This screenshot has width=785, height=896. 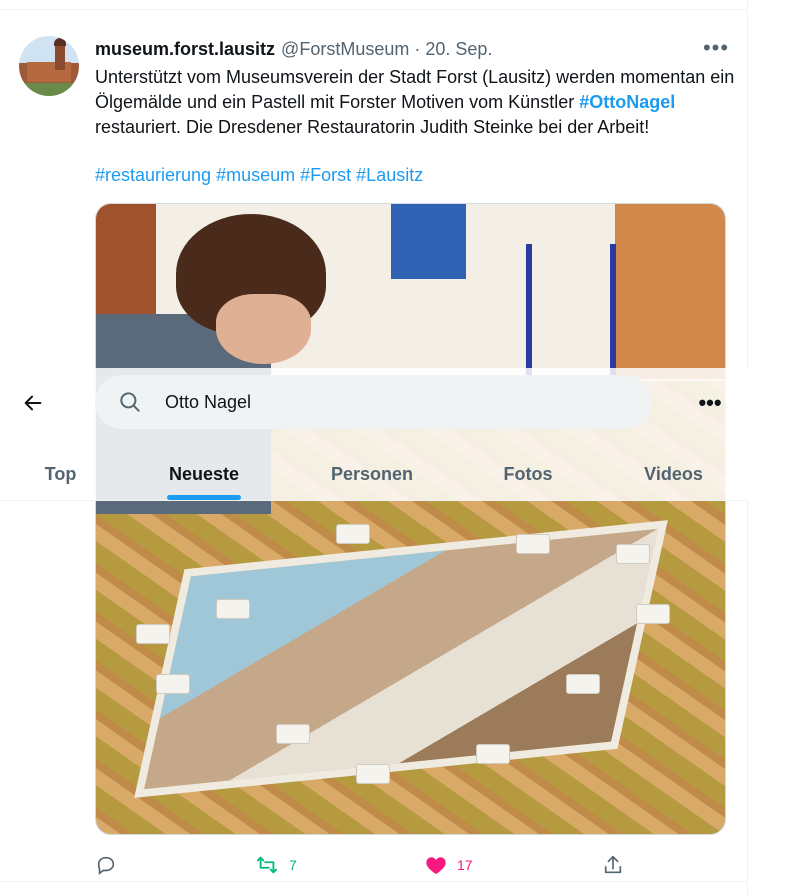 I want to click on retweet-icon, so click(x=267, y=865).